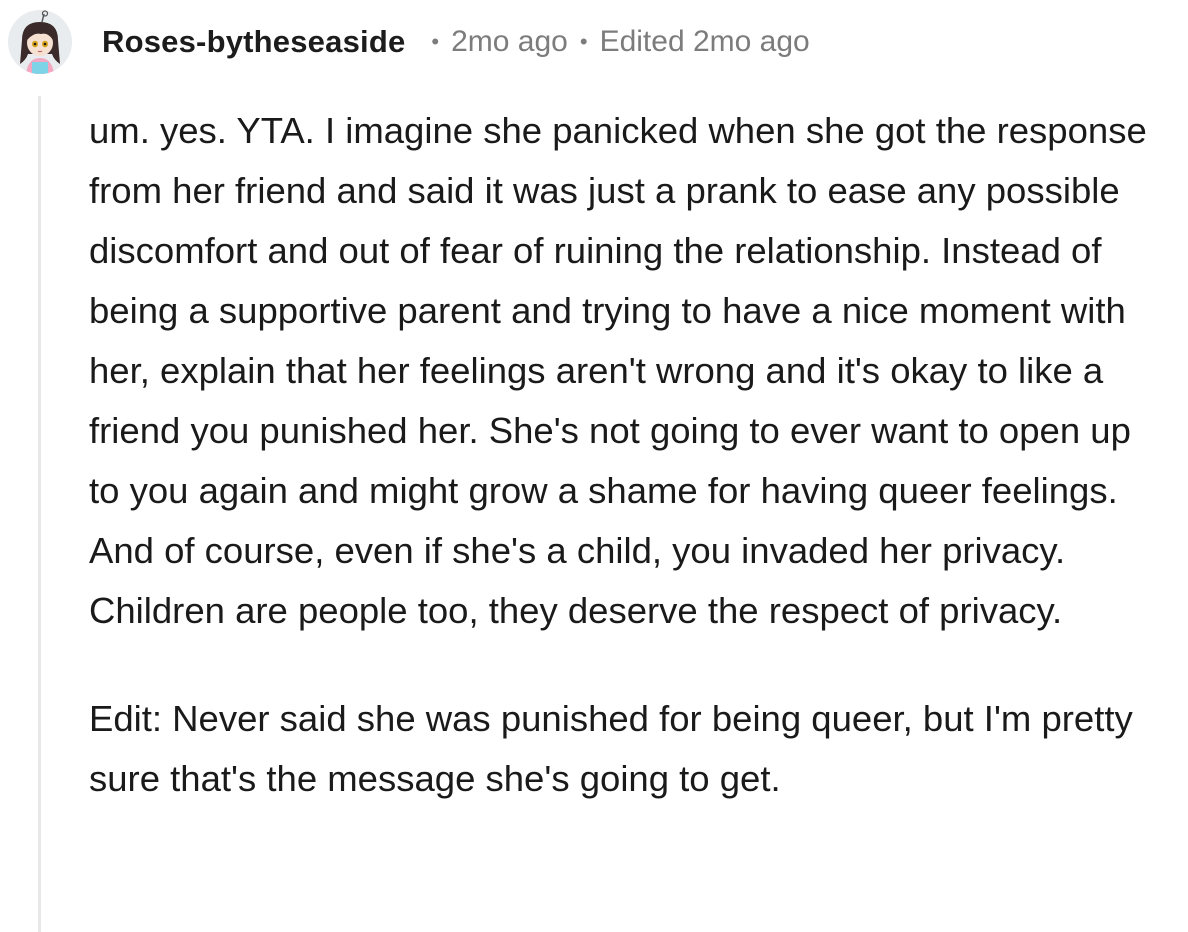 This screenshot has height=932, width=1188. What do you see at coordinates (509, 42) in the screenshot?
I see `comment-timestamp: 2mo ago` at bounding box center [509, 42].